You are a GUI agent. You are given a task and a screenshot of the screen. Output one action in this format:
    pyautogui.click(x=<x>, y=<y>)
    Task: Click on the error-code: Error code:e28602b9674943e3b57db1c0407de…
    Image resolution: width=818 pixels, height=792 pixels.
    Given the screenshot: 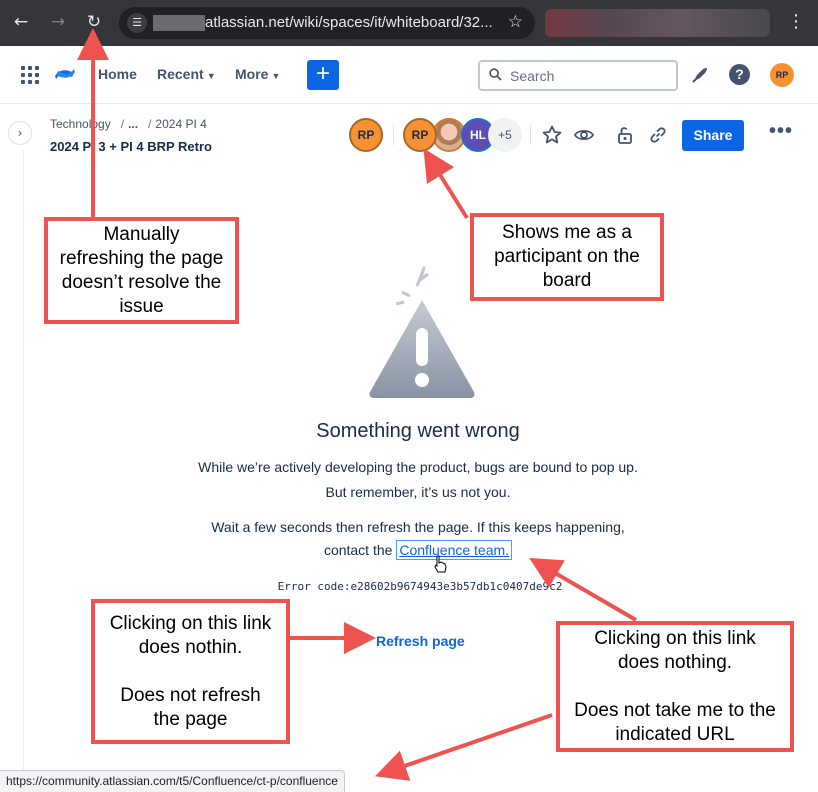 What is the action you would take?
    pyautogui.click(x=420, y=586)
    